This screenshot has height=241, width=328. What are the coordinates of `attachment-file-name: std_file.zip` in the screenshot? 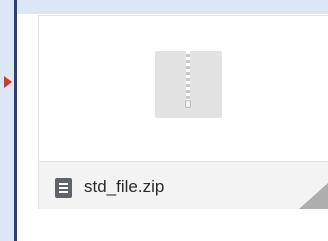 It's located at (124, 186).